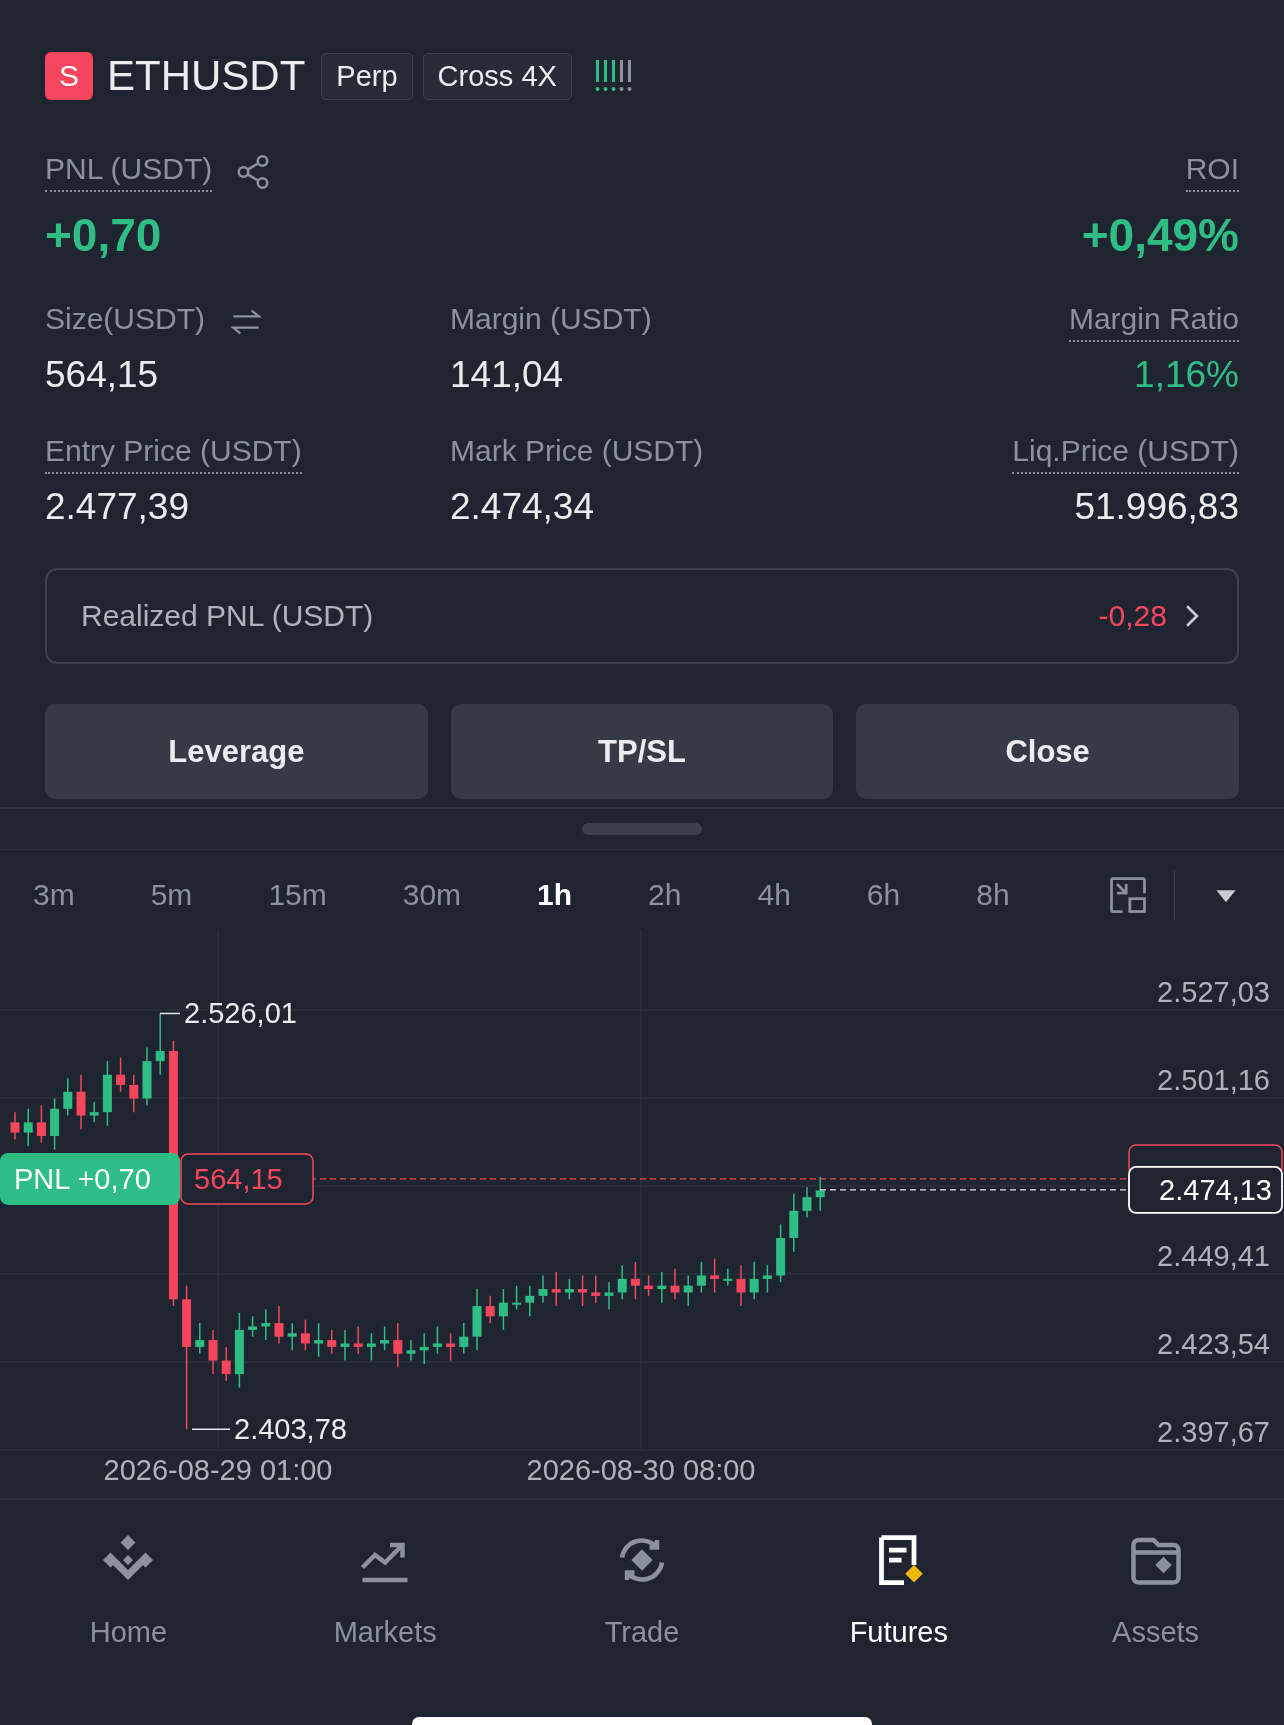 This screenshot has height=1725, width=1284. Describe the element at coordinates (1160, 235) in the screenshot. I see `roi-value: +0,49%` at that location.